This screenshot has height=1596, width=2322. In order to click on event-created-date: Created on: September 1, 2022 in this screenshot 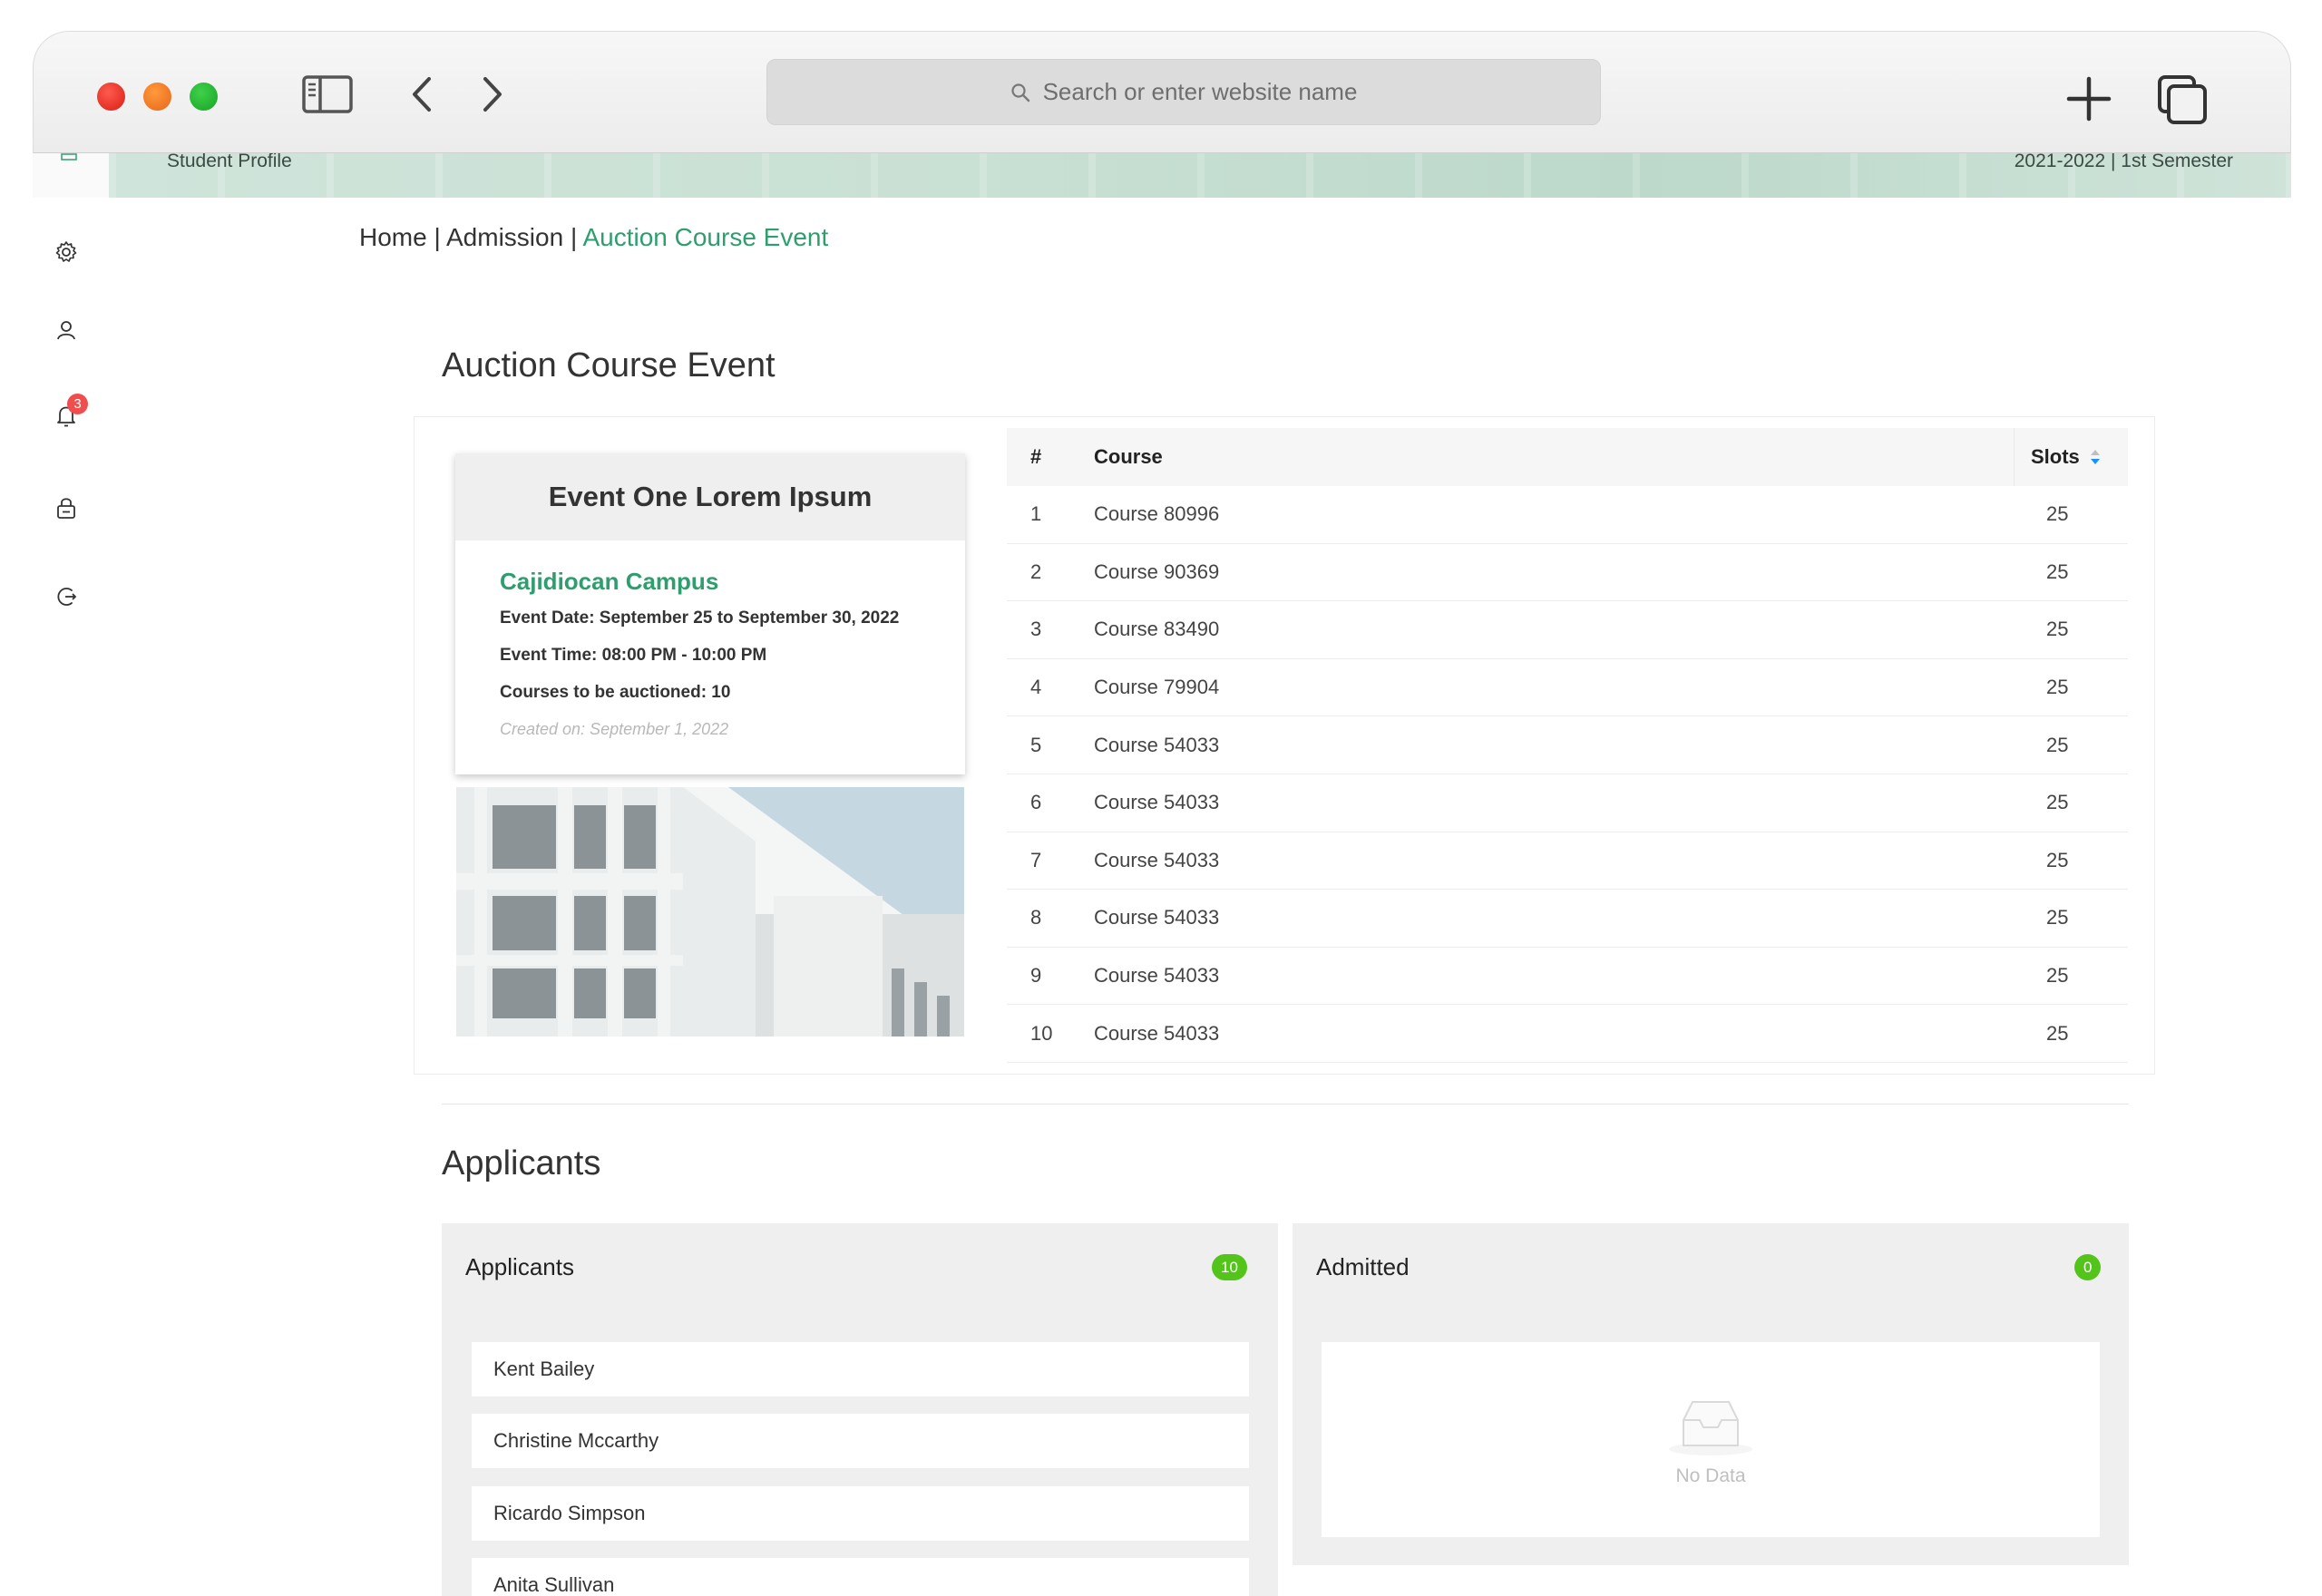, I will do `click(614, 729)`.